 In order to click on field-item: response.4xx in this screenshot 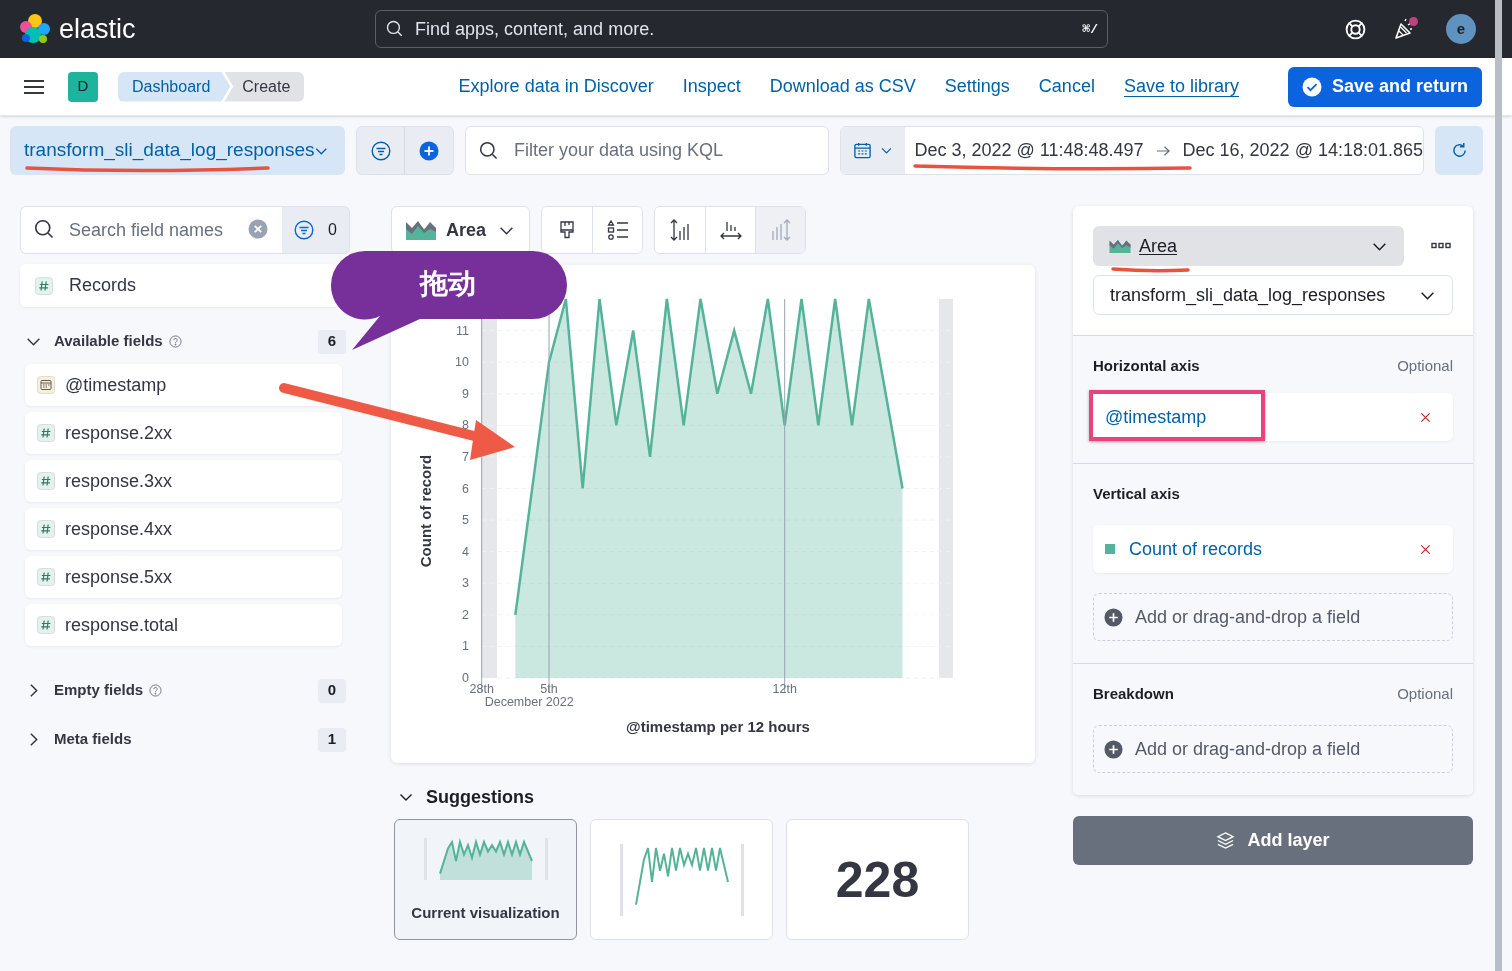, I will do `click(183, 529)`.